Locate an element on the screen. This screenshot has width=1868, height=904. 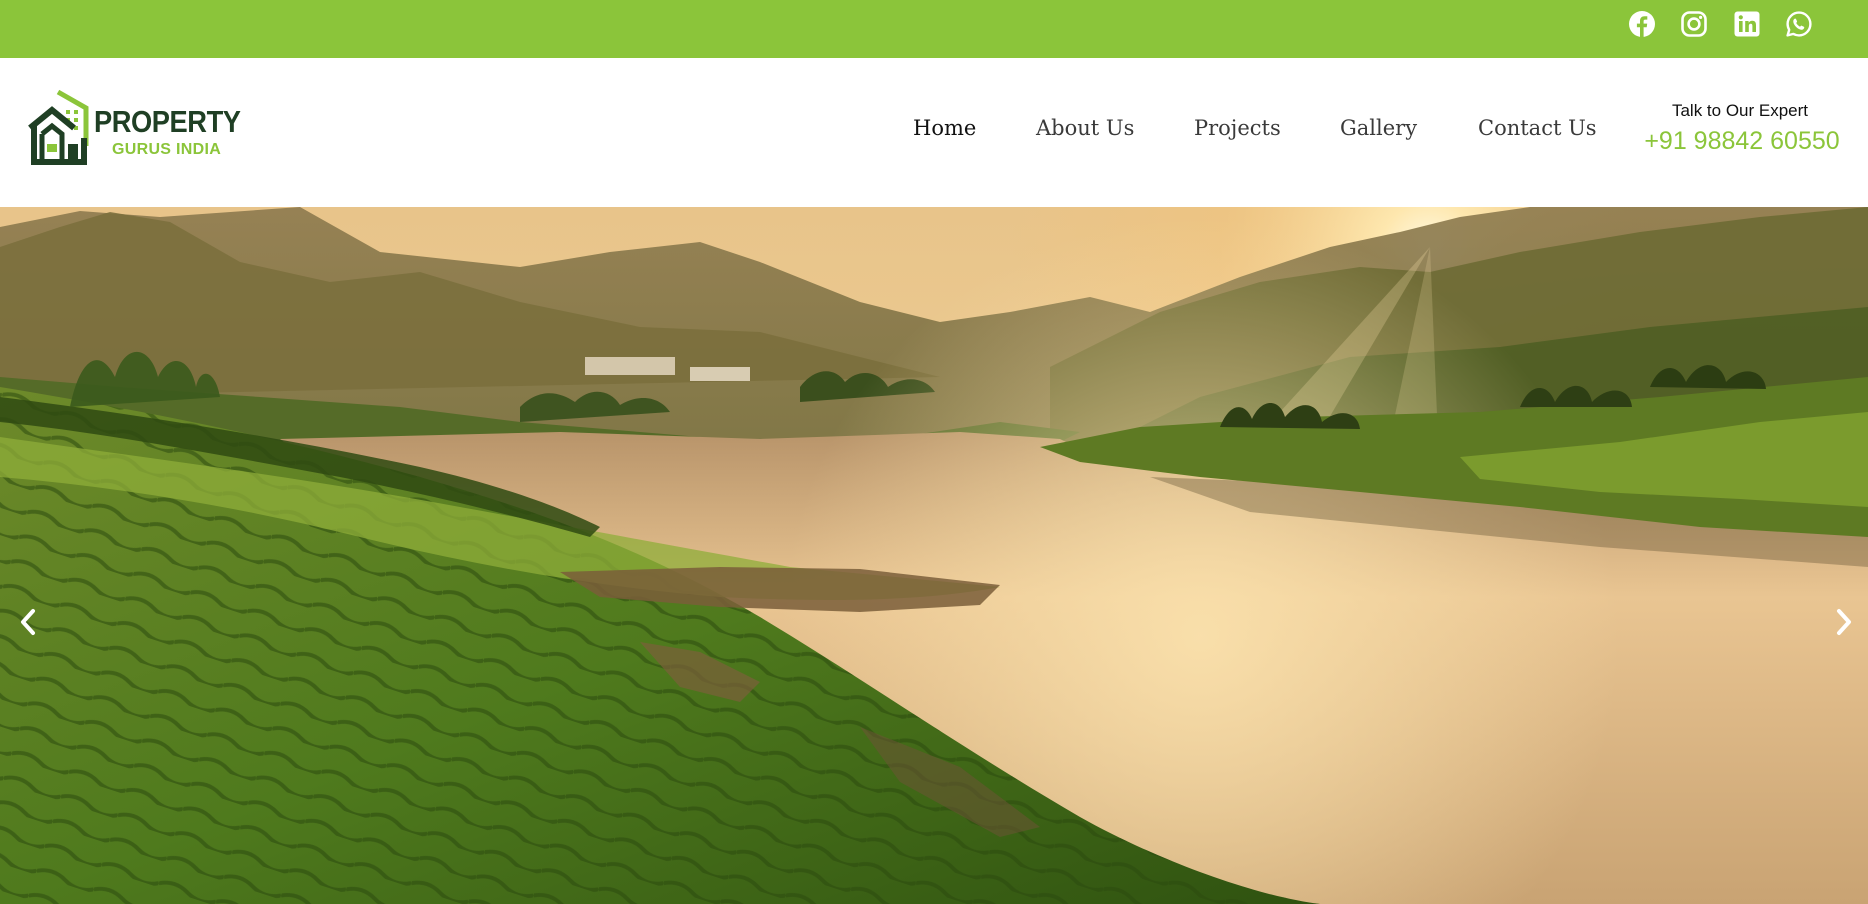
chevron-left-icon is located at coordinates (28, 622).